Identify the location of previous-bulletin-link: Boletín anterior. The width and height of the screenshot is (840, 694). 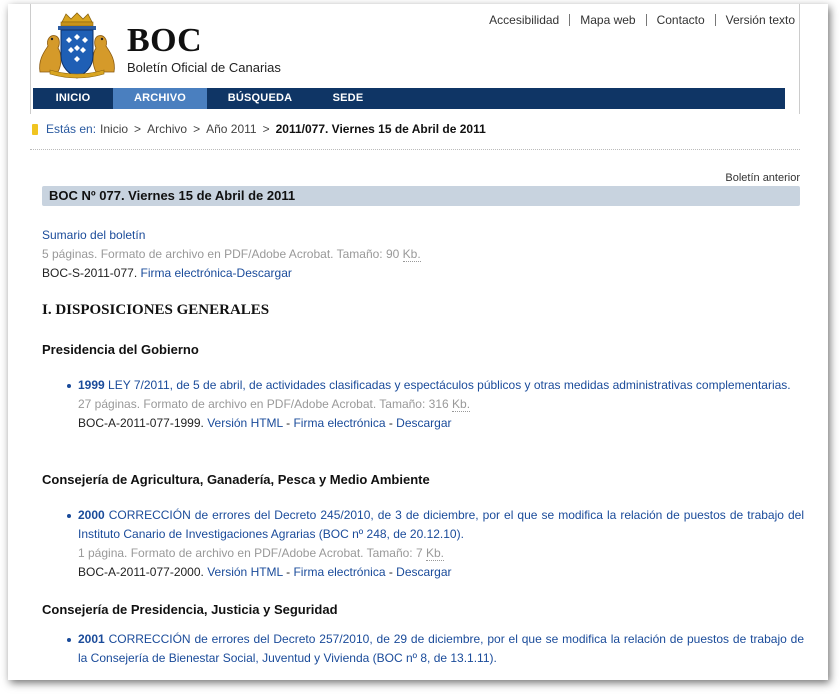
(762, 178).